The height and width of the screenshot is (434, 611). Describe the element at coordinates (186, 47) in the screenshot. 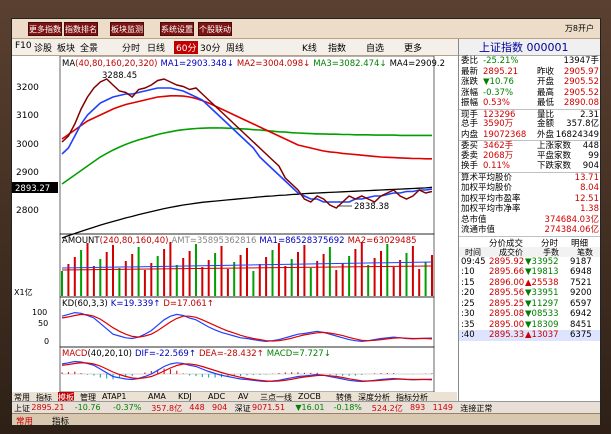

I see `tab-60min: 60分` at that location.